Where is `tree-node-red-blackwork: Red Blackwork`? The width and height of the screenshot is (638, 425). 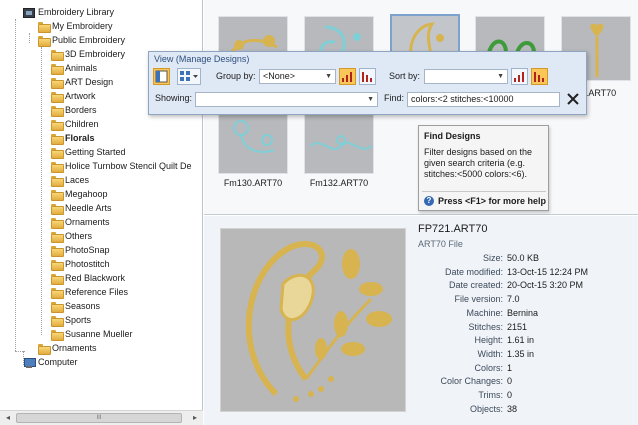
tree-node-red-blackwork: Red Blackwork is located at coordinates (88, 278).